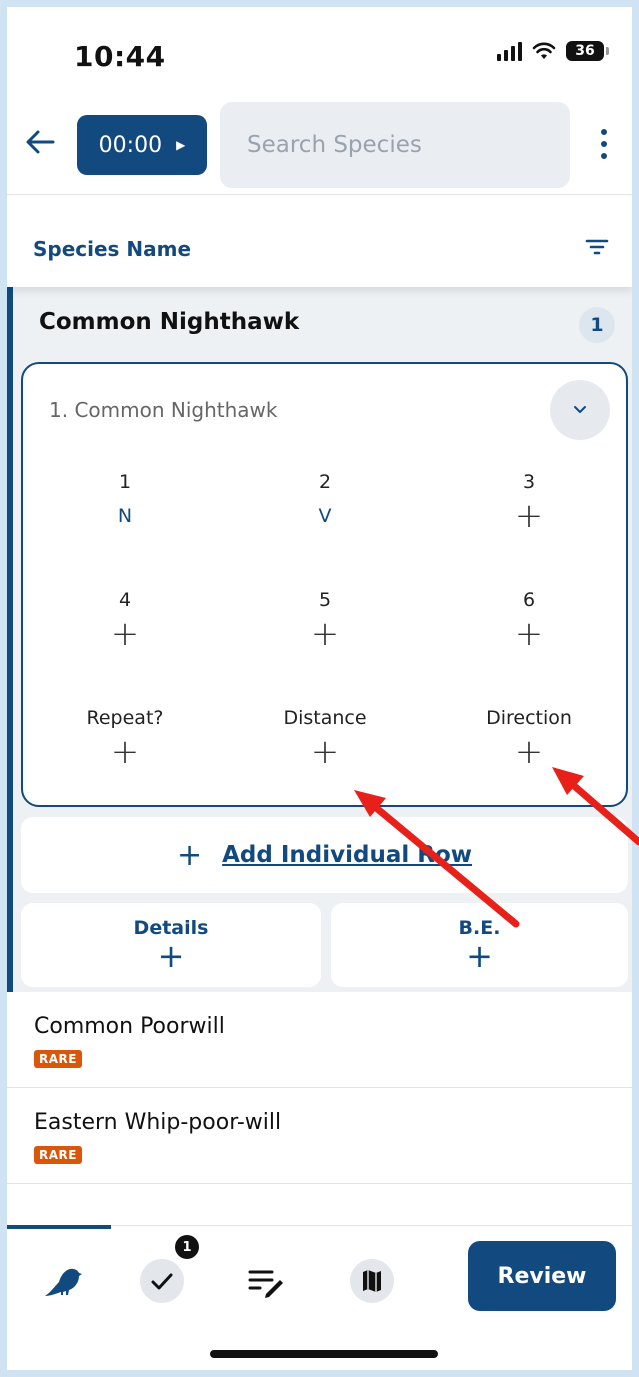  I want to click on sort-label: Species Name, so click(112, 249).